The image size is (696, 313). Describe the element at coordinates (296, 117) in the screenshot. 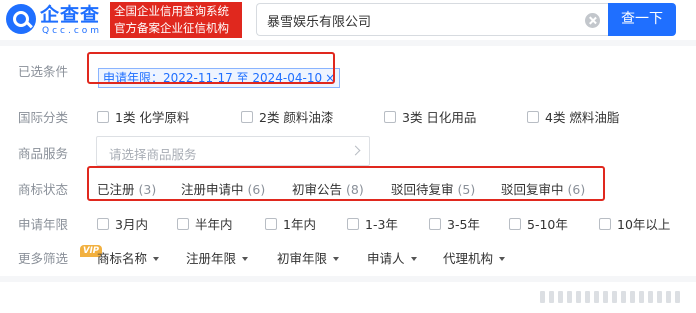

I see `option-label: 2类 颜料油漆` at that location.